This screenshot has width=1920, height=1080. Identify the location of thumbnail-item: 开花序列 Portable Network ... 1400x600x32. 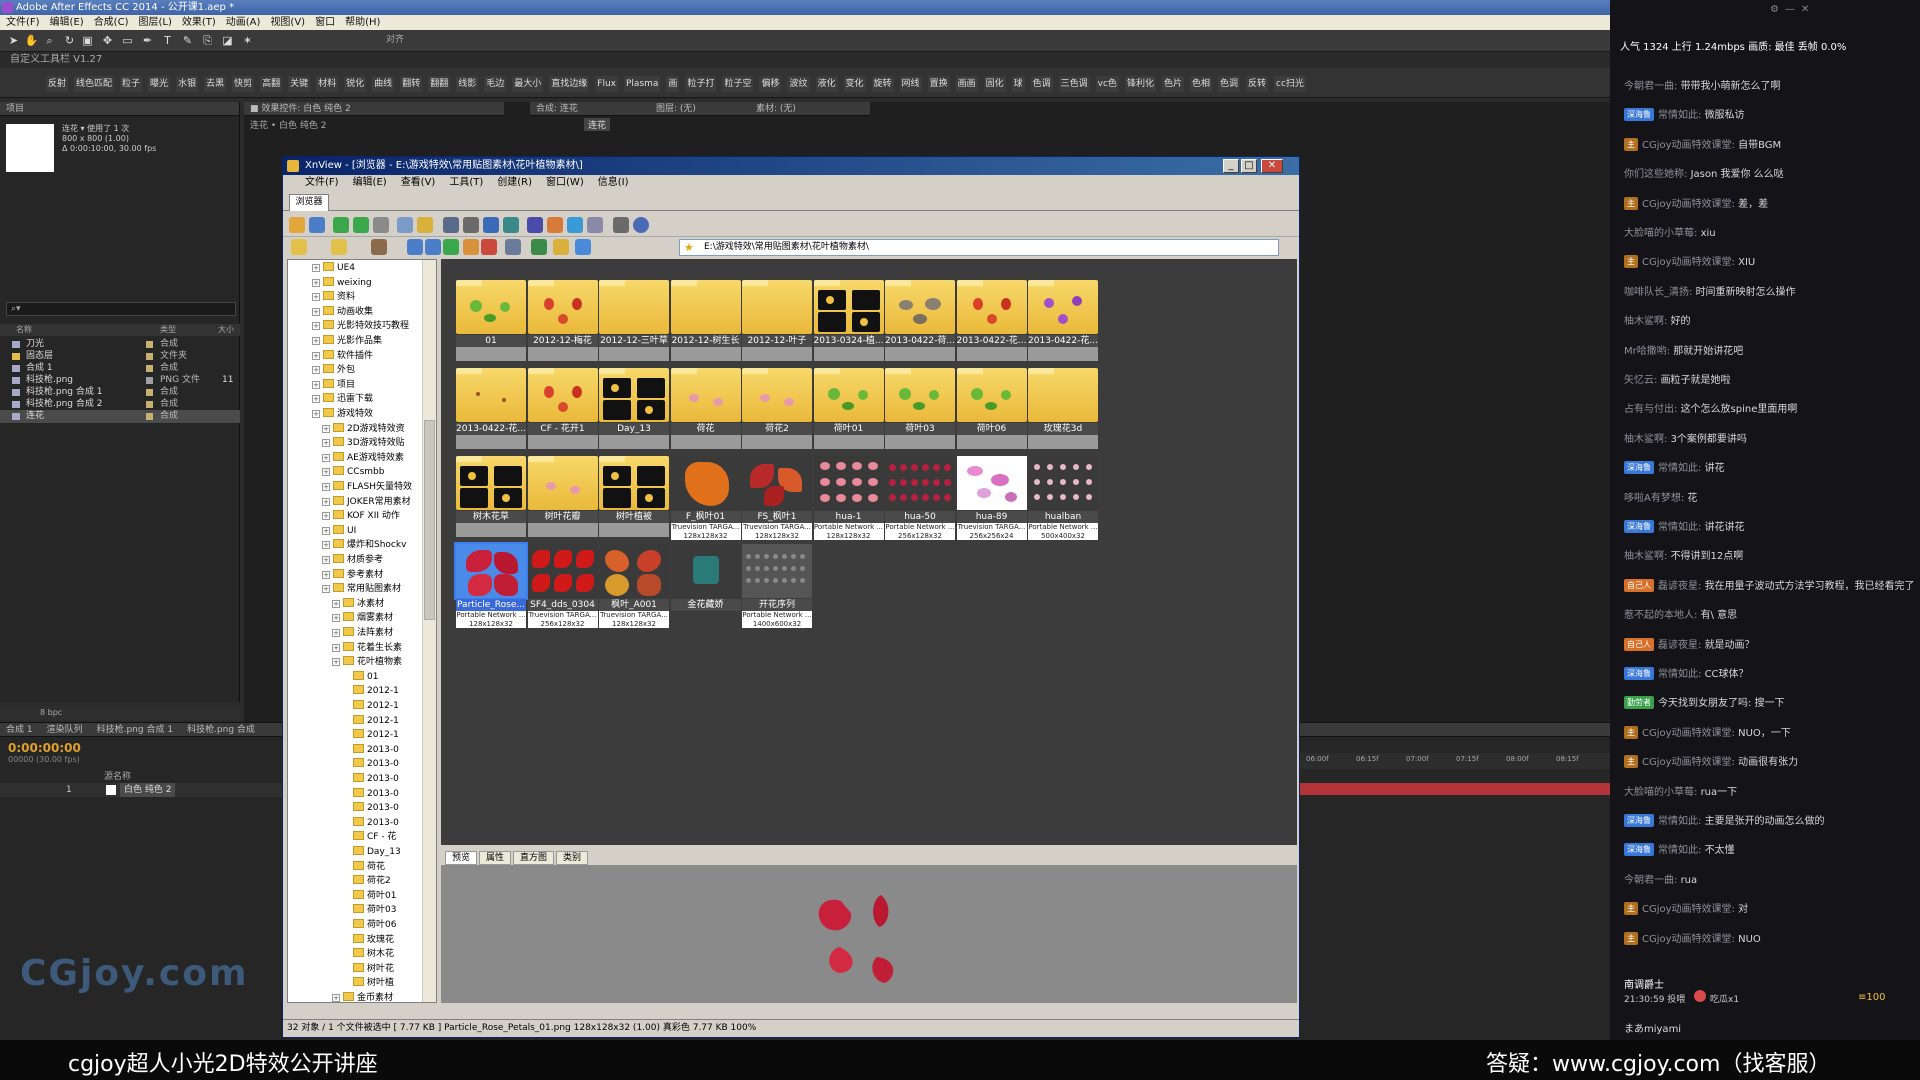
(777, 585).